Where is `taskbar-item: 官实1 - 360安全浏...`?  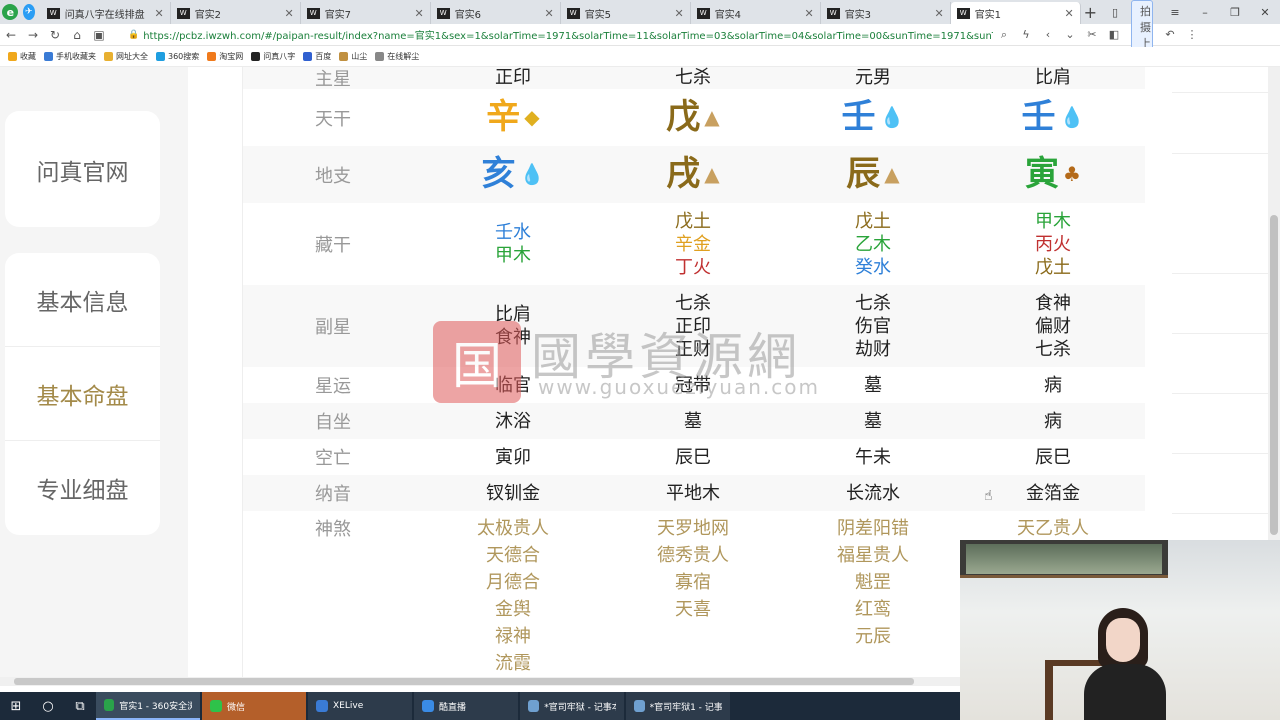 taskbar-item: 官实1 - 360安全浏... is located at coordinates (148, 706).